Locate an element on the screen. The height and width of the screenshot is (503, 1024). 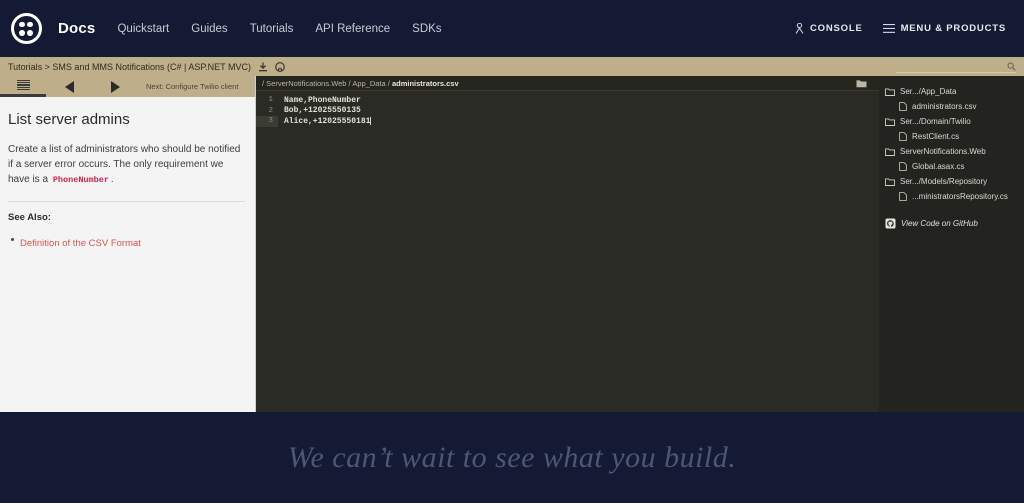
doc-toolbar: Next: Configure Twilio client is located at coordinates (127, 86).